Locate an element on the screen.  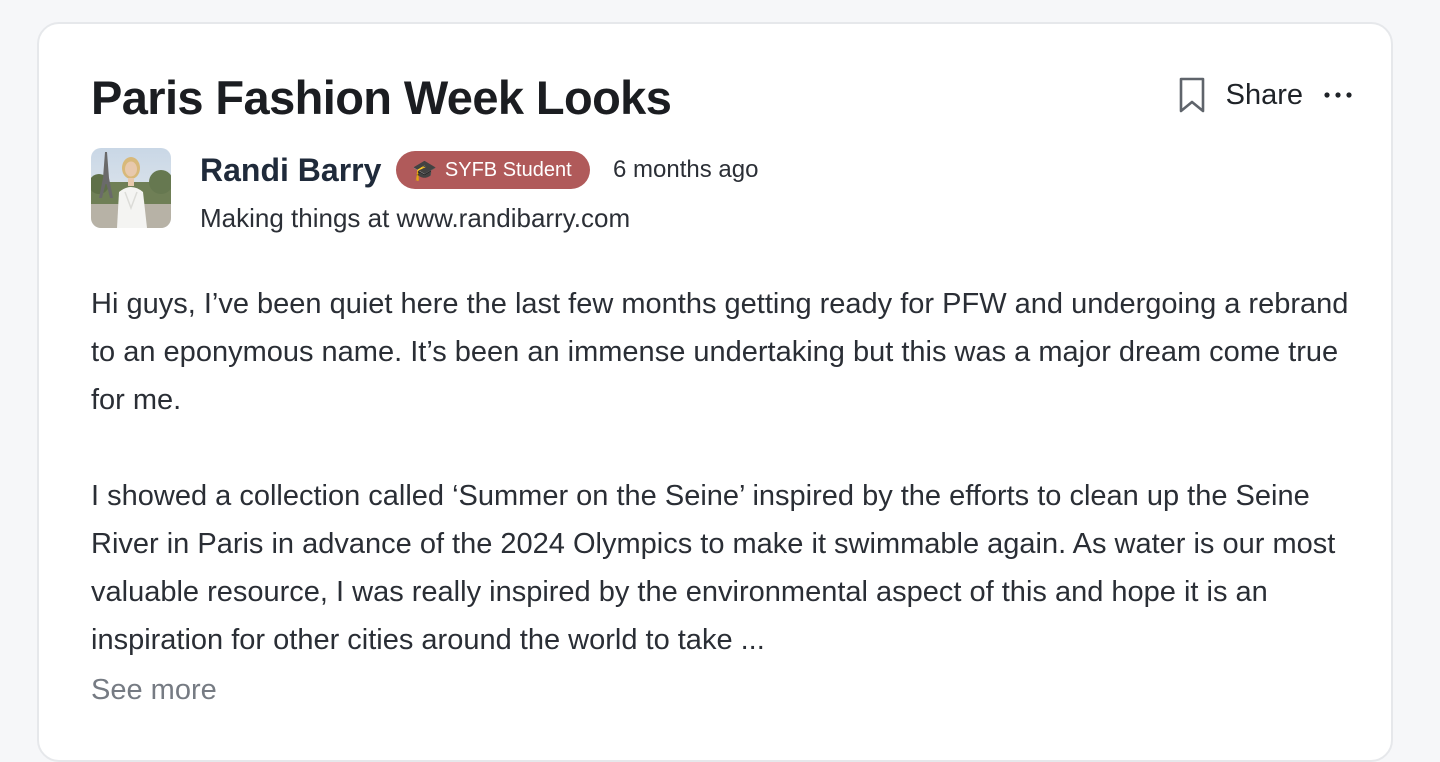
post-actions: Share is located at coordinates (1264, 95).